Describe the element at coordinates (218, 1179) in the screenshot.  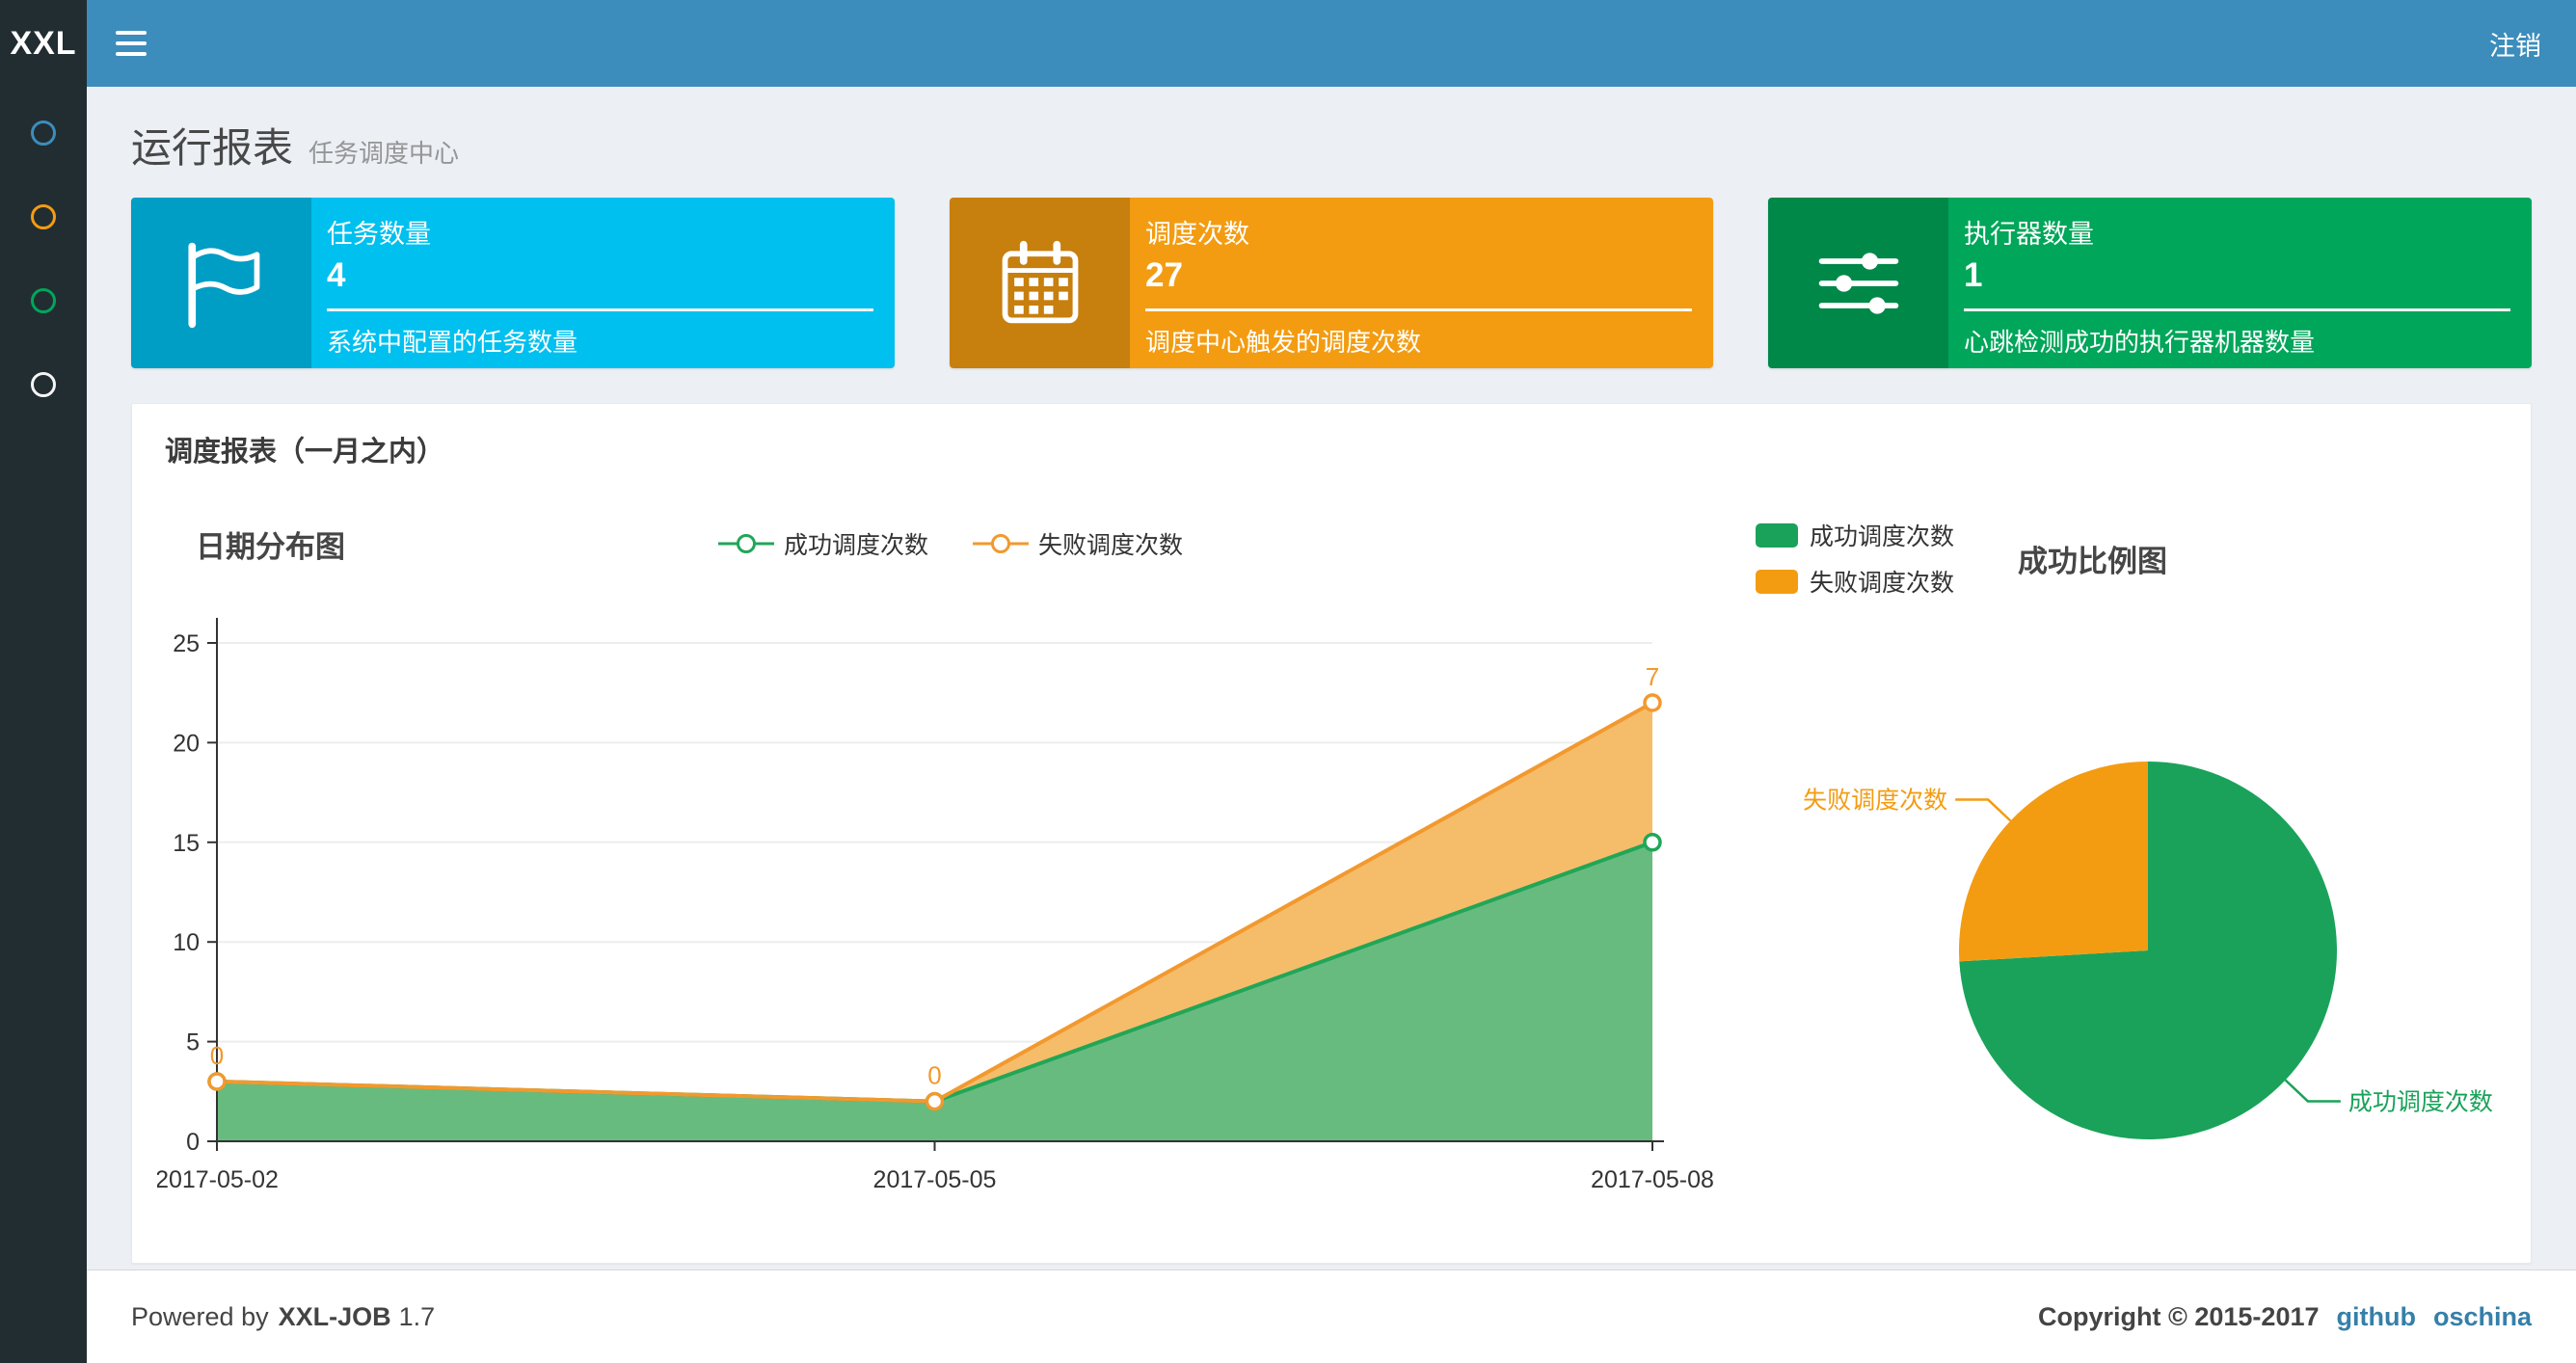
I see `svg-text: 2017-05-02` at that location.